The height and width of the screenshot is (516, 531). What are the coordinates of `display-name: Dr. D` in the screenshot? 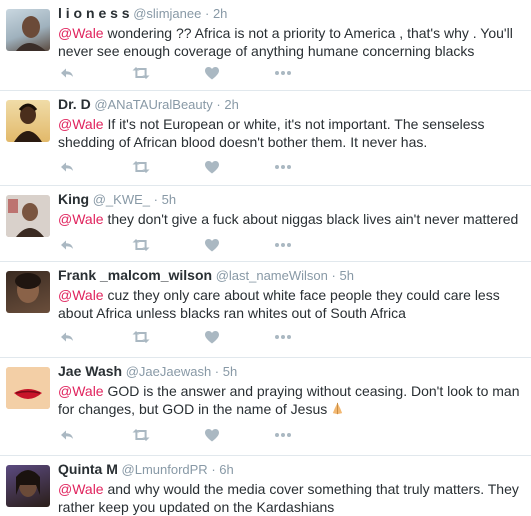 It's located at (74, 104).